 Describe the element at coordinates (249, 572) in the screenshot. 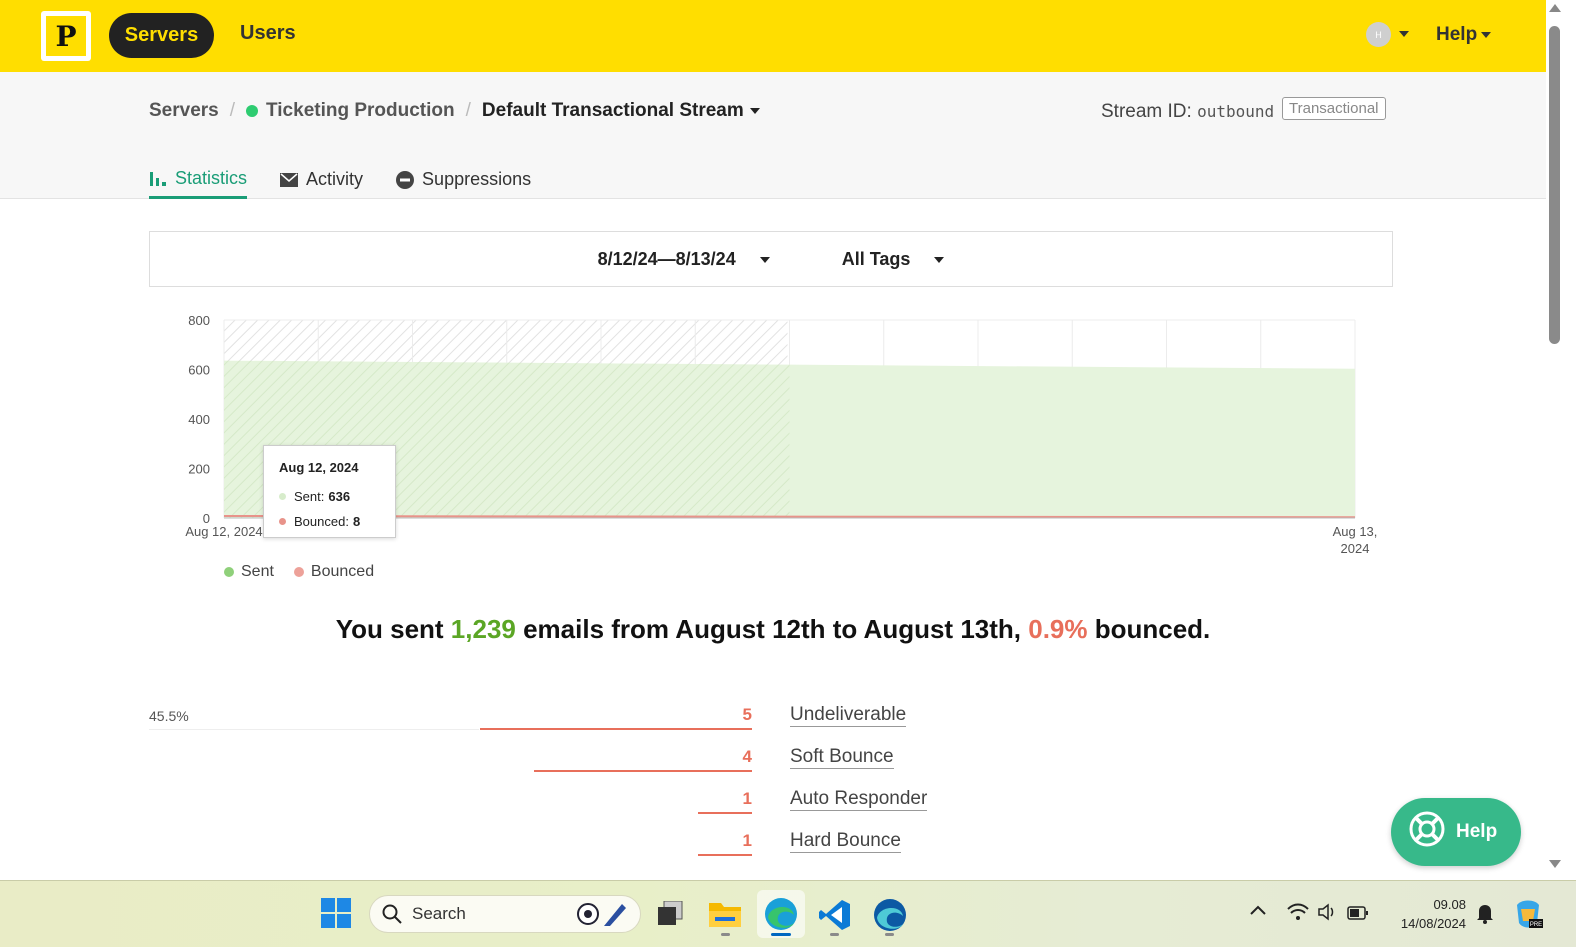

I see `legend-sent: Sent` at that location.